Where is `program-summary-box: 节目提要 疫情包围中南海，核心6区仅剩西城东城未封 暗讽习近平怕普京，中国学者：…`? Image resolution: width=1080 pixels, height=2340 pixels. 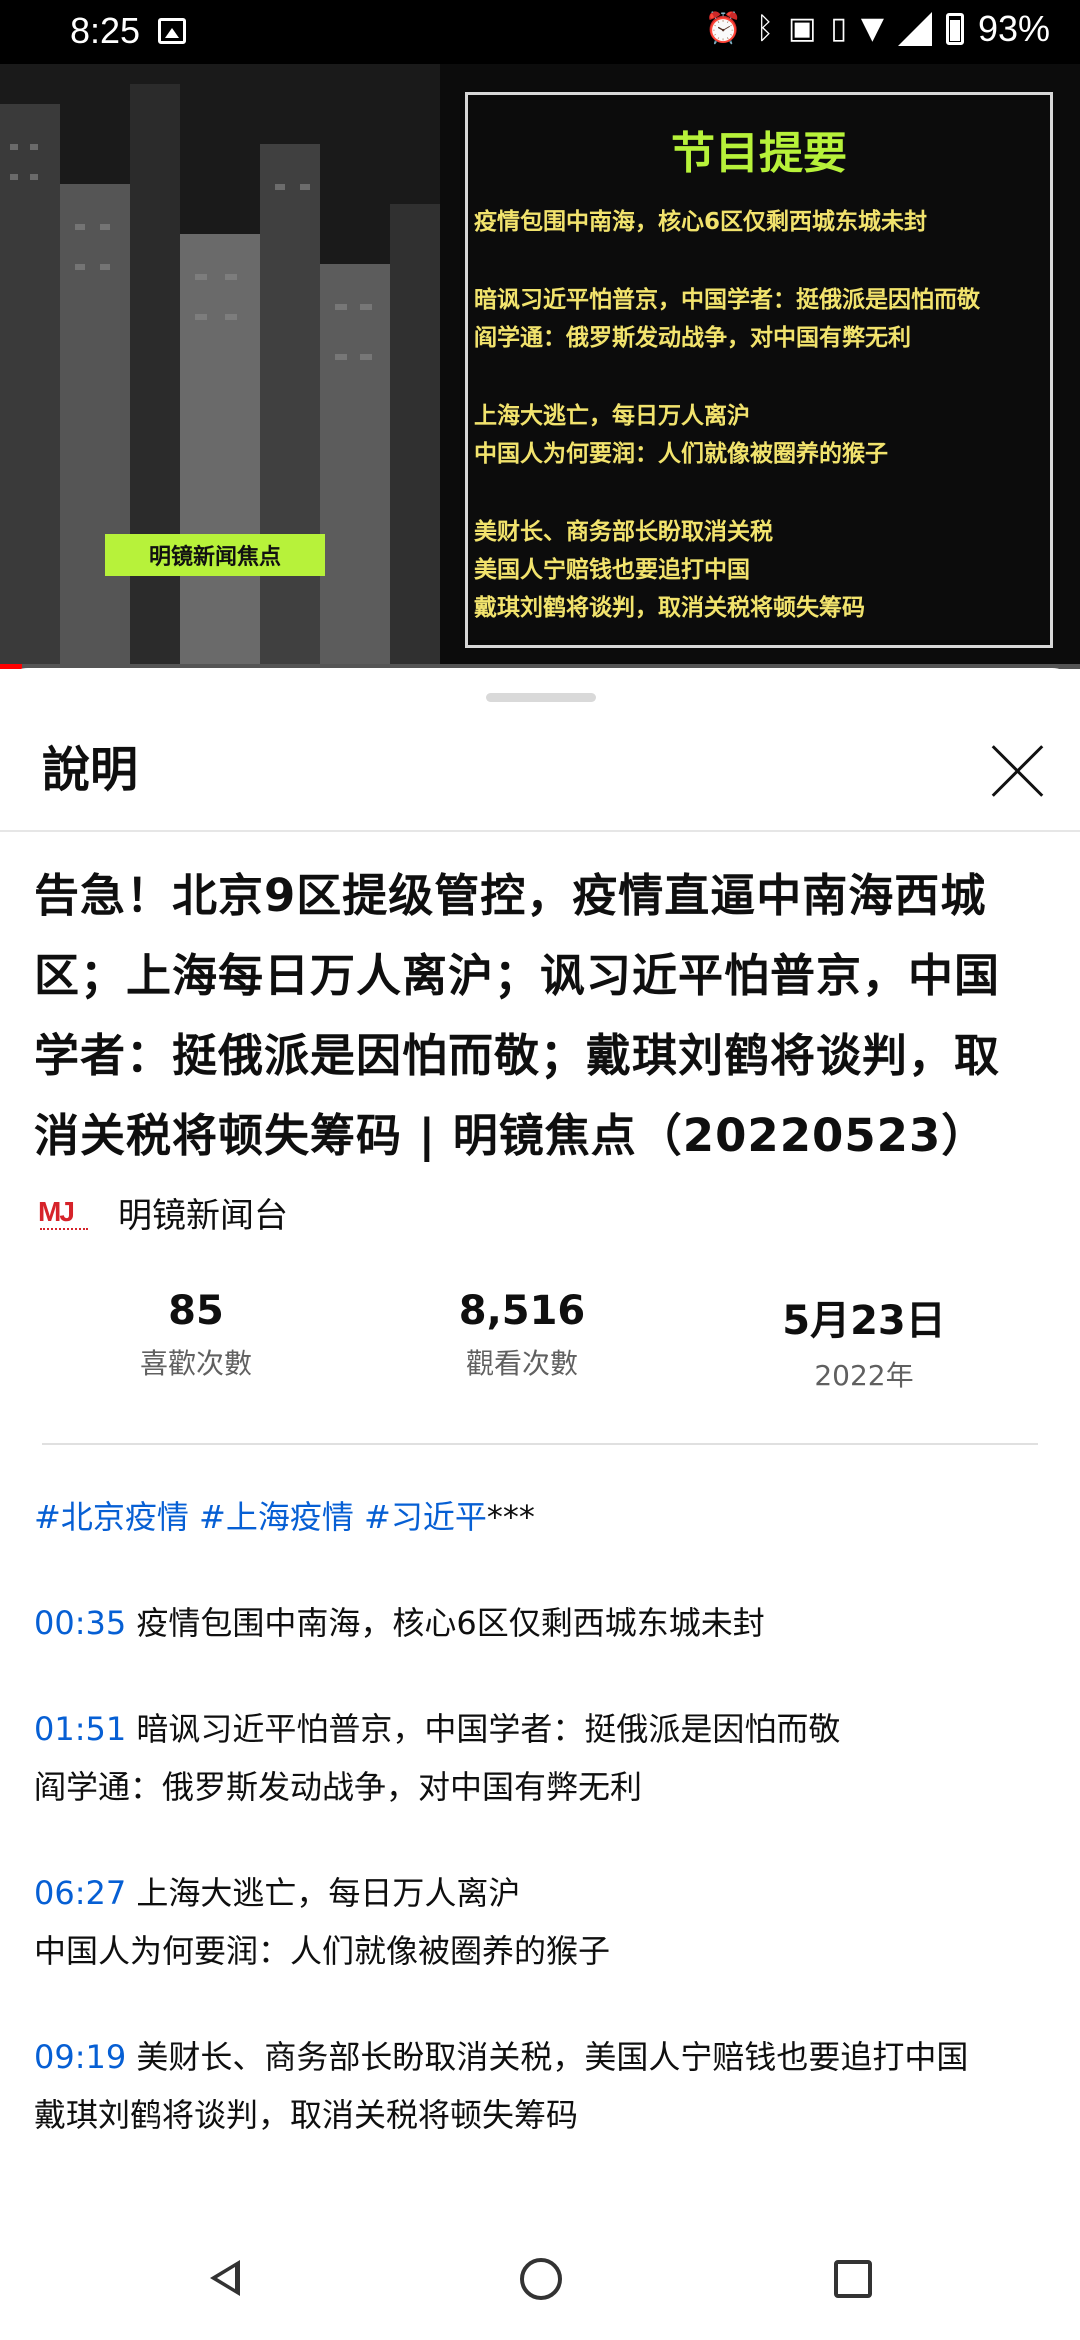
program-summary-box: 节目提要 疫情包围中南海，核心6区仅剩西城东城未封 暗讽习近平怕普京，中国学者：… is located at coordinates (759, 370).